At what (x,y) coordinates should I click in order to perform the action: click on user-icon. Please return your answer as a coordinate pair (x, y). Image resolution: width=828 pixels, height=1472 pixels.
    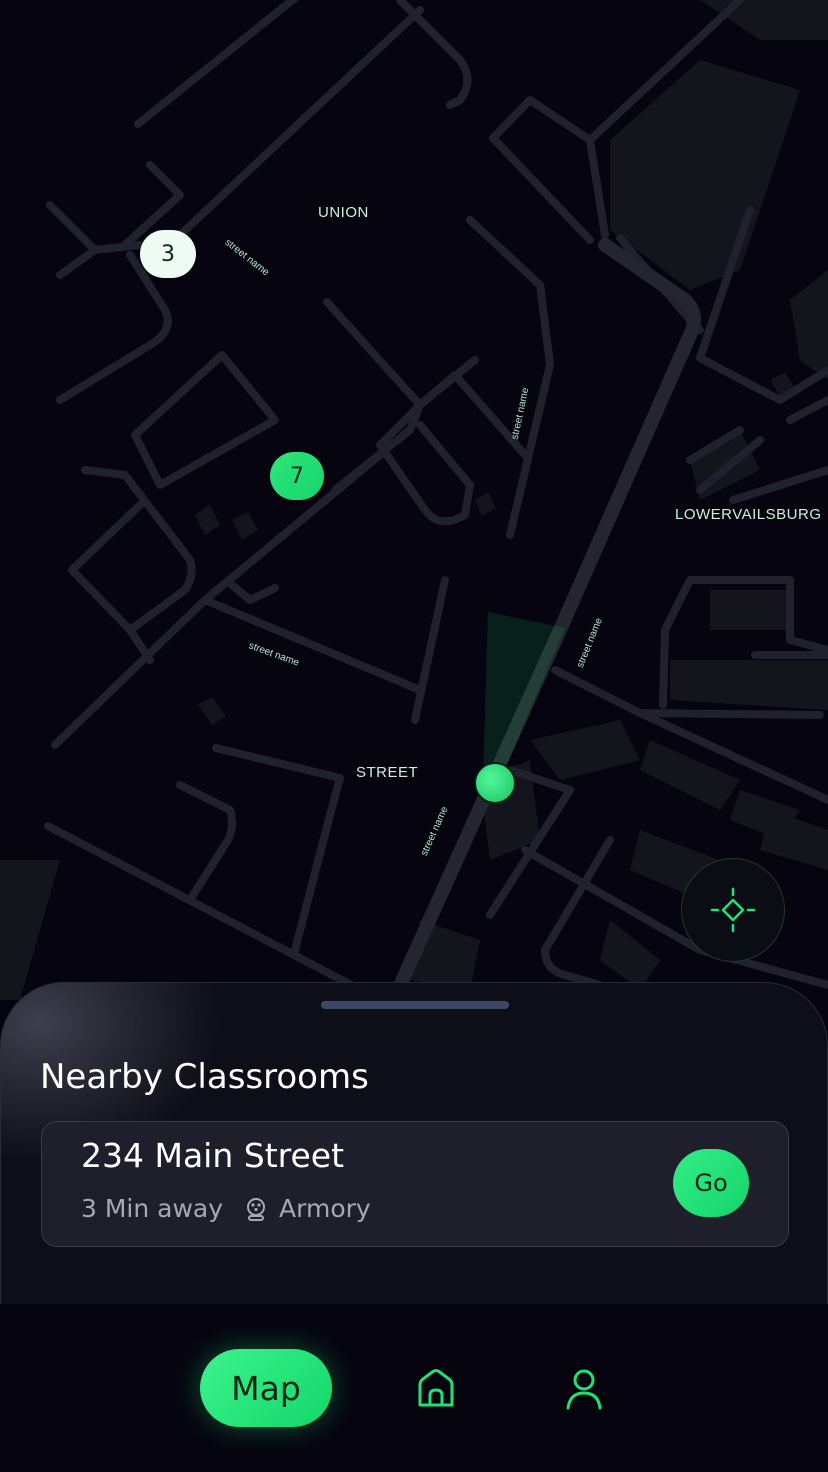
    Looking at the image, I should click on (584, 1389).